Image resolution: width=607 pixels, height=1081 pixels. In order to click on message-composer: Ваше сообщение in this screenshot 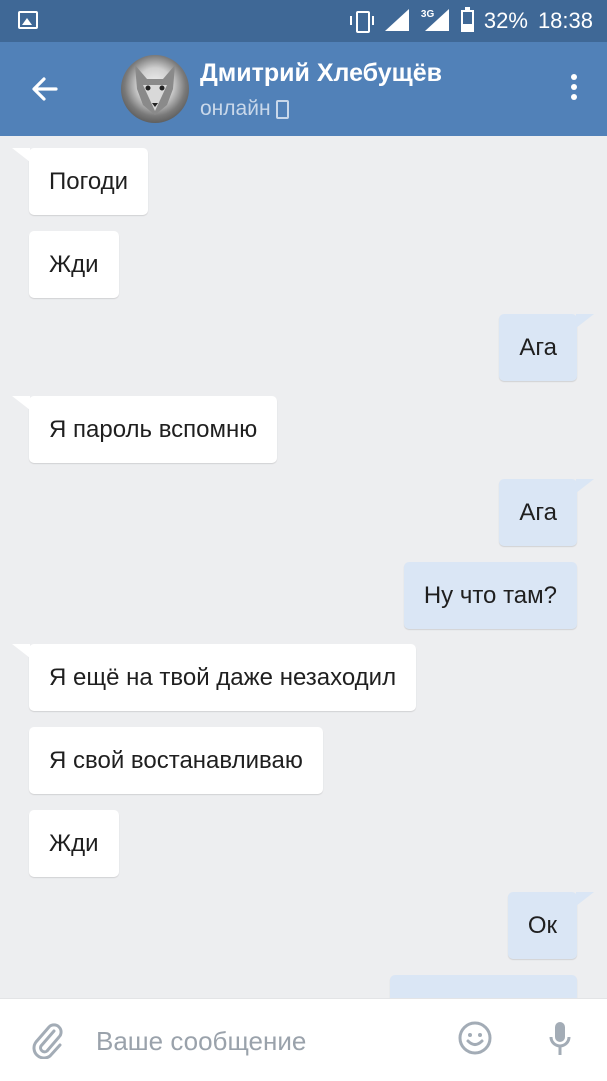, I will do `click(303, 1039)`.